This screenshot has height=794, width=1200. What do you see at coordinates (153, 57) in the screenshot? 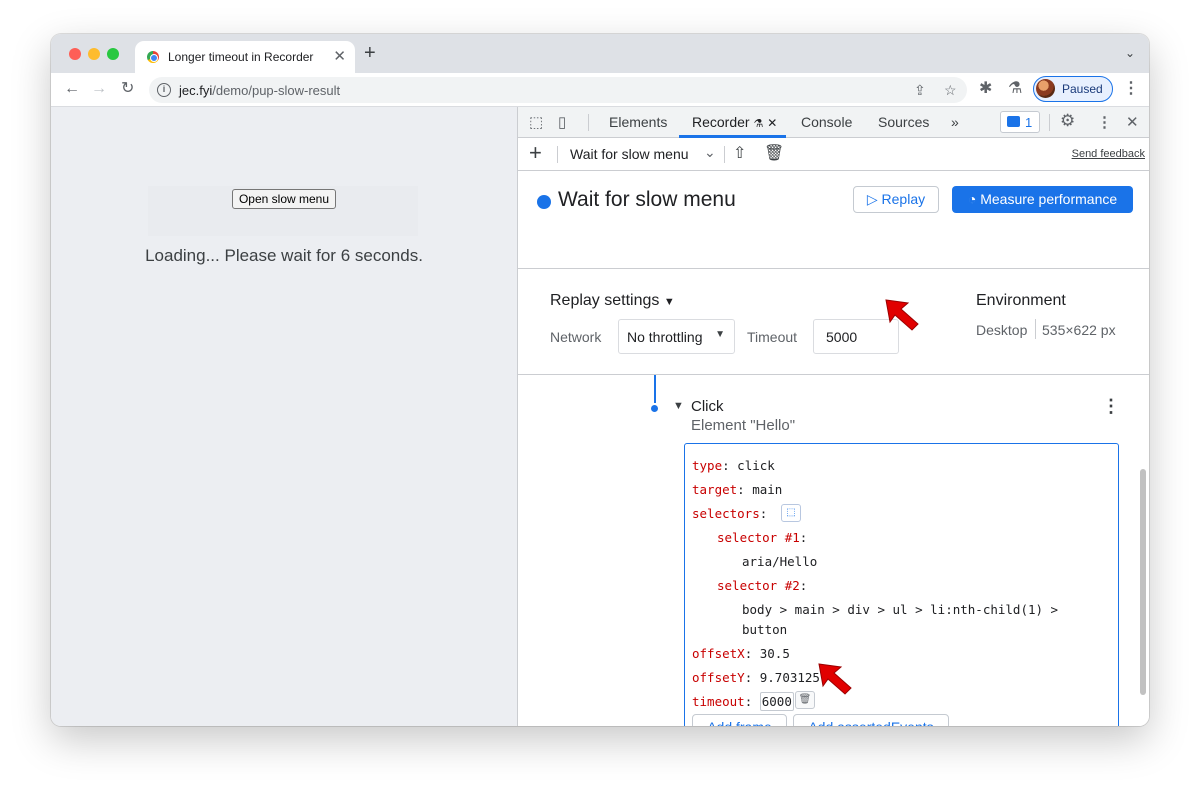
I see `favicon-icon` at bounding box center [153, 57].